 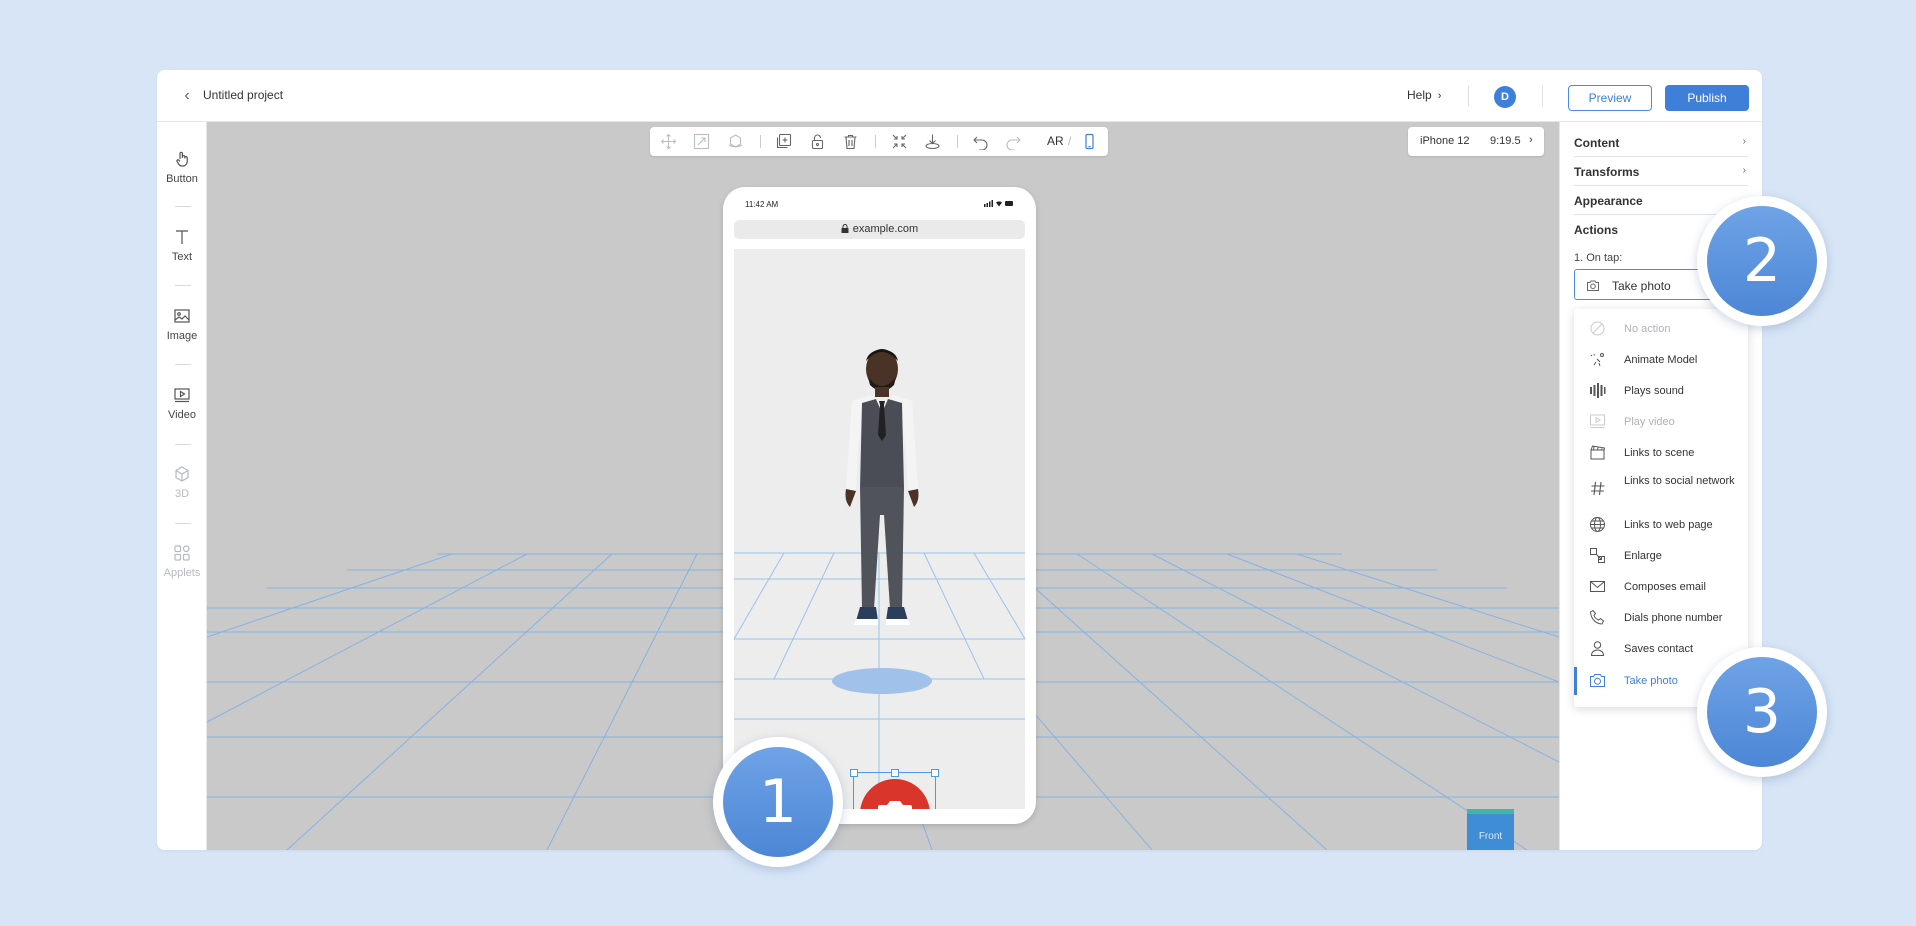 I want to click on option-links-to-scene: Links to scene, so click(x=1661, y=453).